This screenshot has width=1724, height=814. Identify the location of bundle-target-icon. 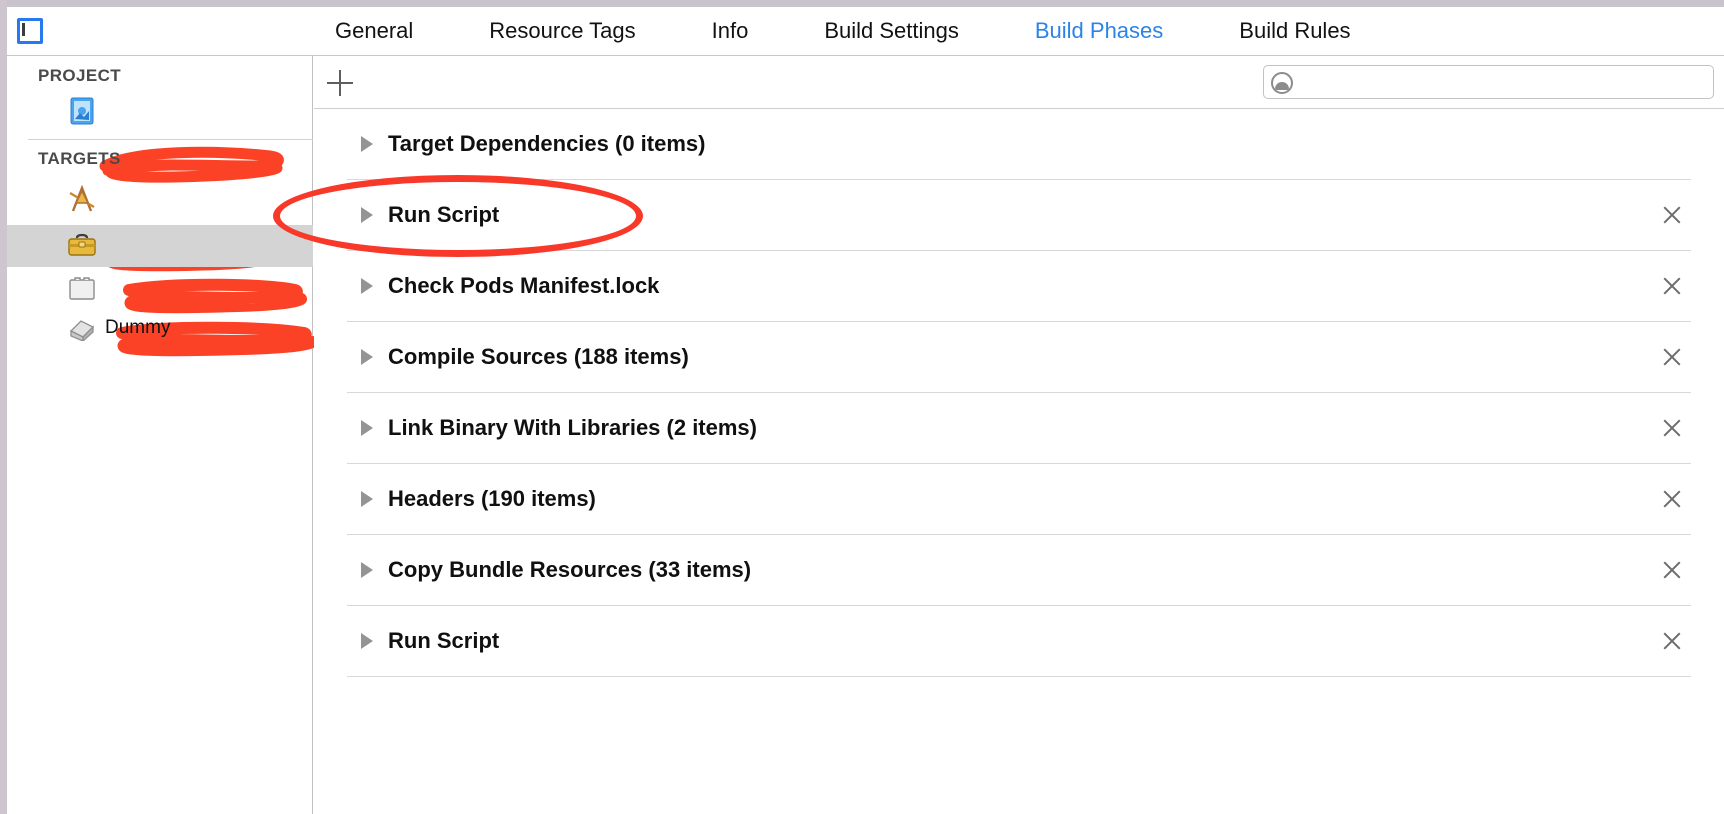
(82, 288).